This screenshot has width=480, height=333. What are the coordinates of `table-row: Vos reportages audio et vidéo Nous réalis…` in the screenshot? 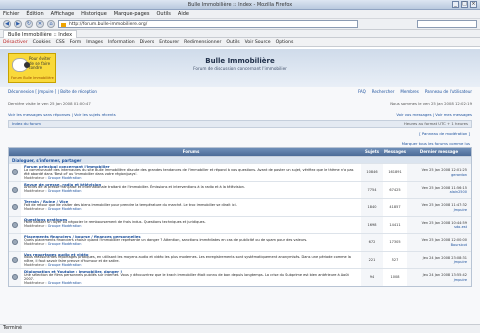 It's located at (240, 259).